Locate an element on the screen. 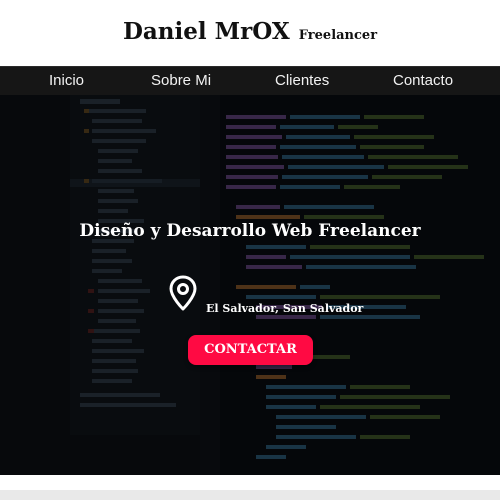  nav-item-inicio: Inicio is located at coordinates (66, 80).